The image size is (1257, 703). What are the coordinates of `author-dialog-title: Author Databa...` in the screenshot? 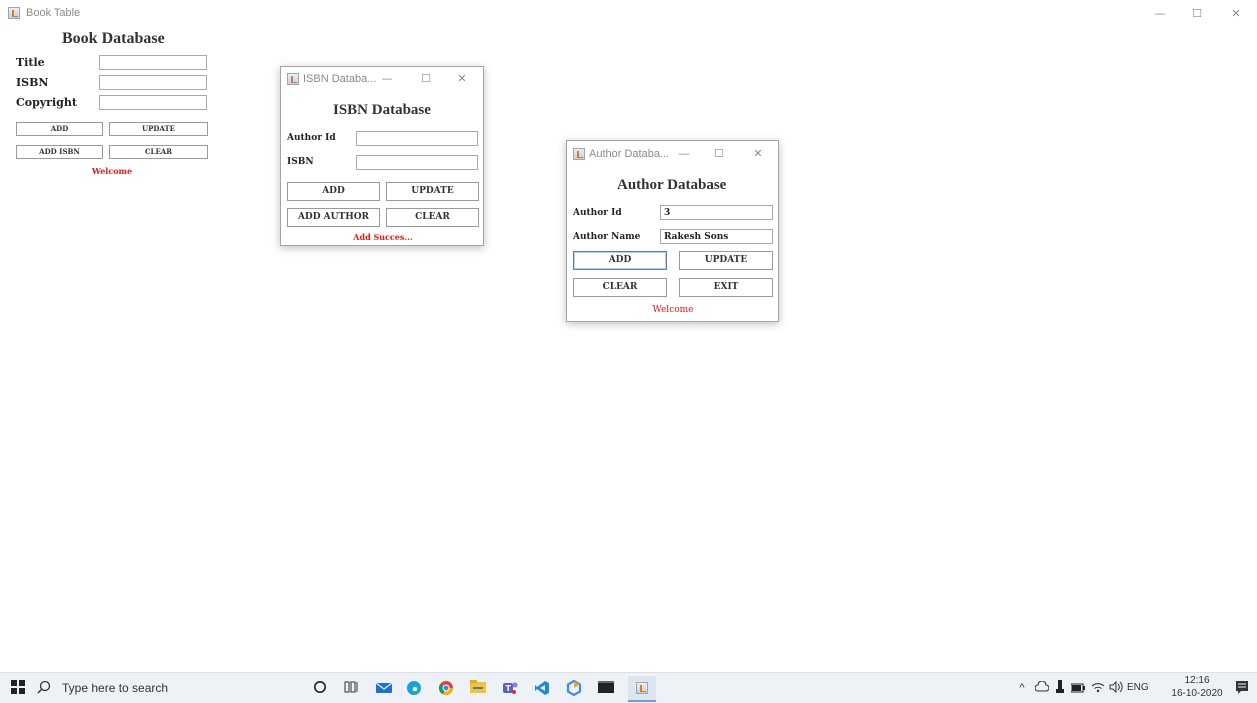 It's located at (629, 154).